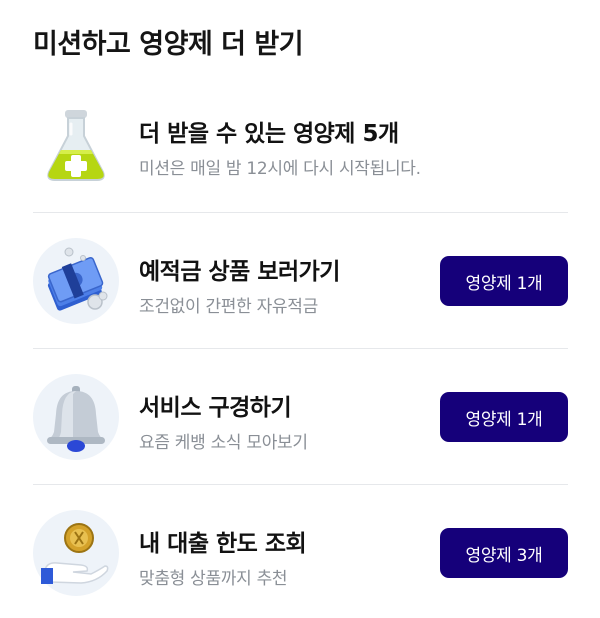  Describe the element at coordinates (504, 553) in the screenshot. I see `reward-button: 영양제 3개` at that location.